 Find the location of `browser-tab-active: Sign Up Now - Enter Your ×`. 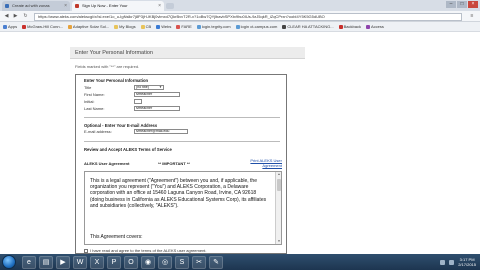

browser-tab-active: Sign Up Now - Enter Your × is located at coordinates (118, 6).